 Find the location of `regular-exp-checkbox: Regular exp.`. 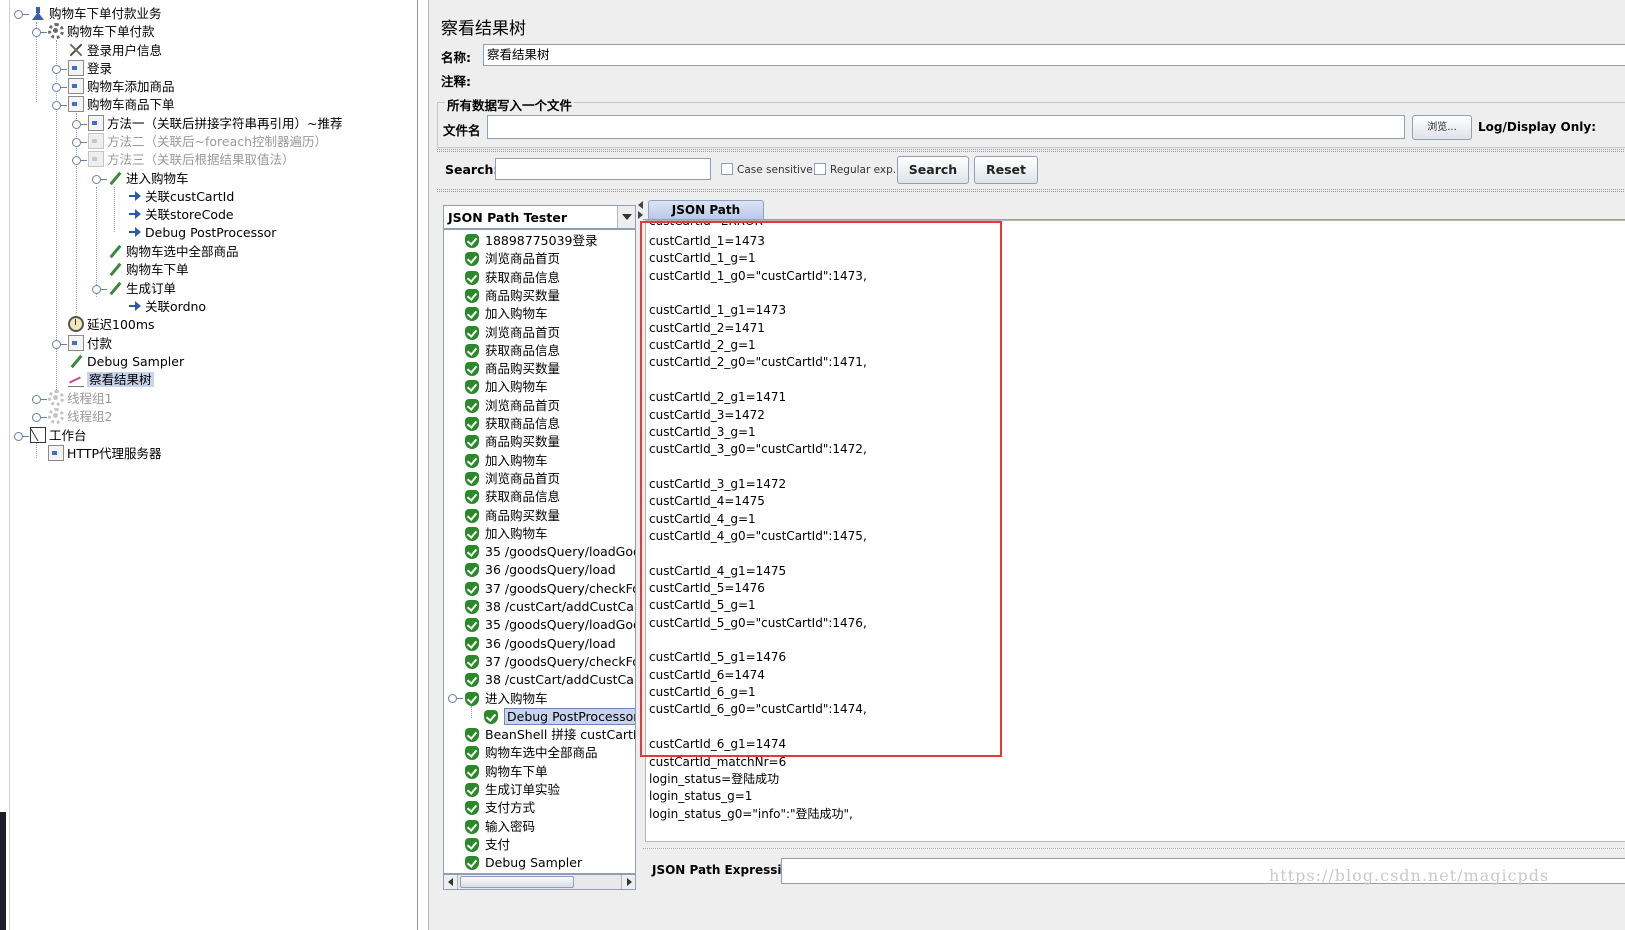

regular-exp-checkbox: Regular exp. is located at coordinates (855, 170).